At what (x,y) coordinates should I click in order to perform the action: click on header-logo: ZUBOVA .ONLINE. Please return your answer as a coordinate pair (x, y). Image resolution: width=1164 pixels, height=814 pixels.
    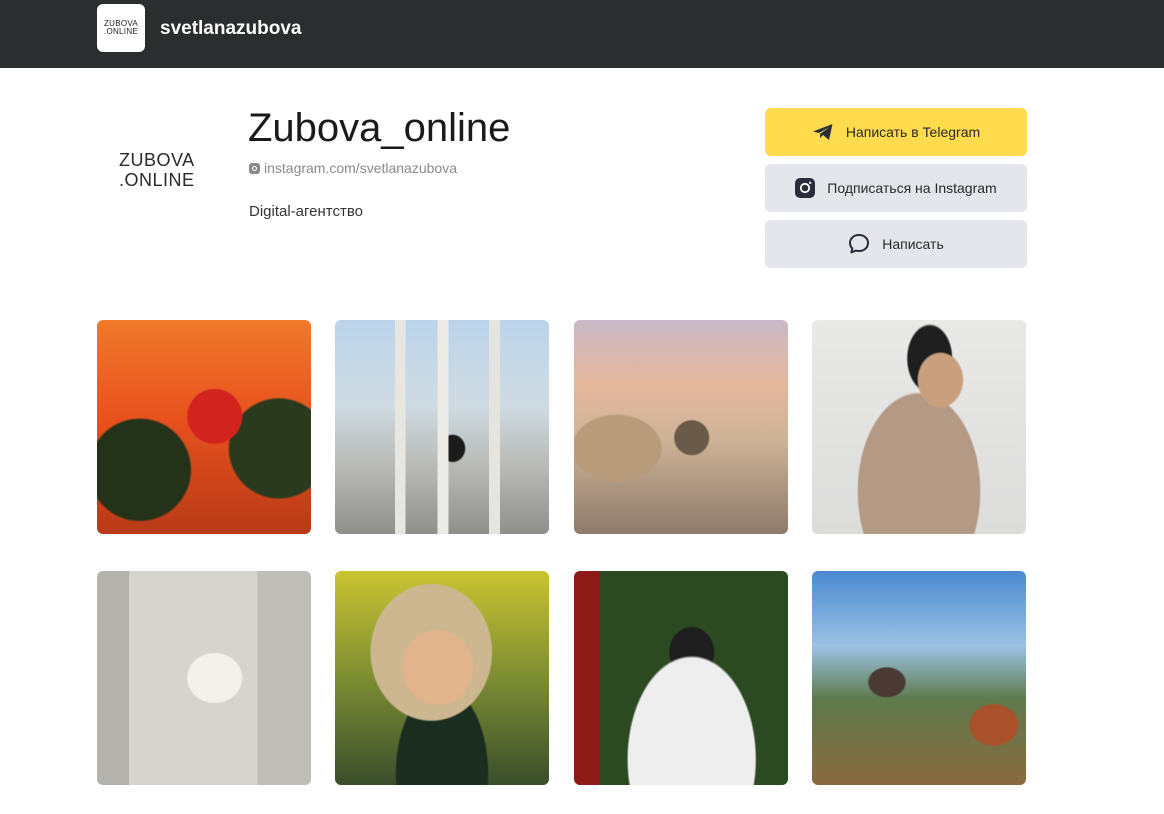
    Looking at the image, I should click on (121, 28).